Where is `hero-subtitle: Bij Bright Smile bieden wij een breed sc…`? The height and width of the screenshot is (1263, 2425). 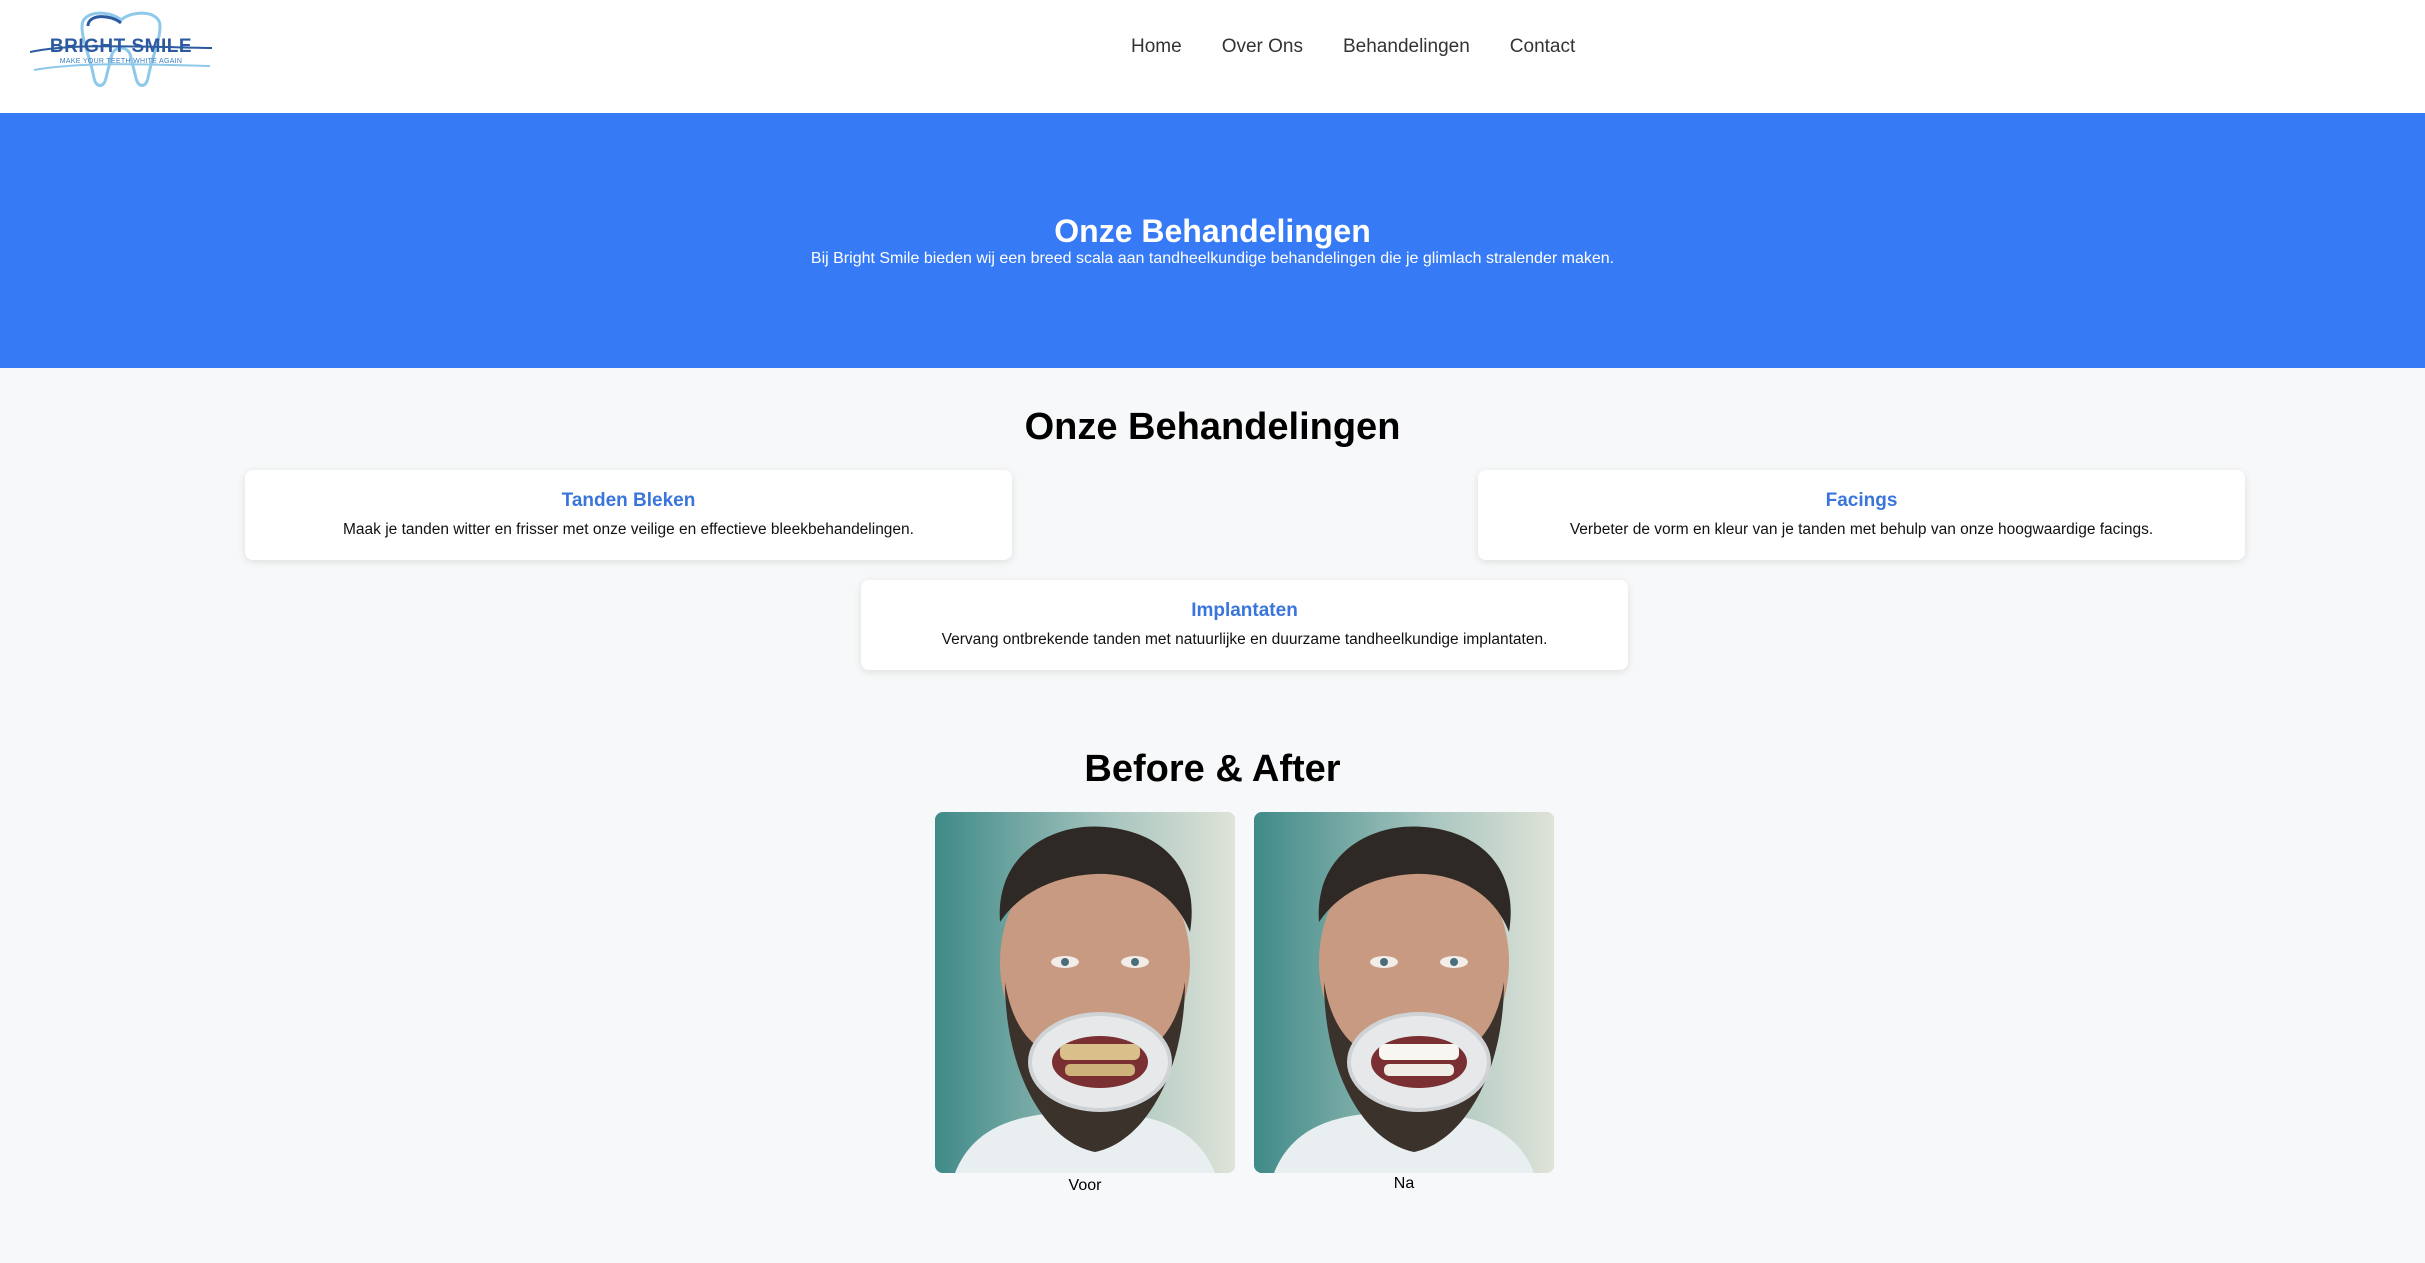 hero-subtitle: Bij Bright Smile bieden wij een breed sc… is located at coordinates (1212, 258).